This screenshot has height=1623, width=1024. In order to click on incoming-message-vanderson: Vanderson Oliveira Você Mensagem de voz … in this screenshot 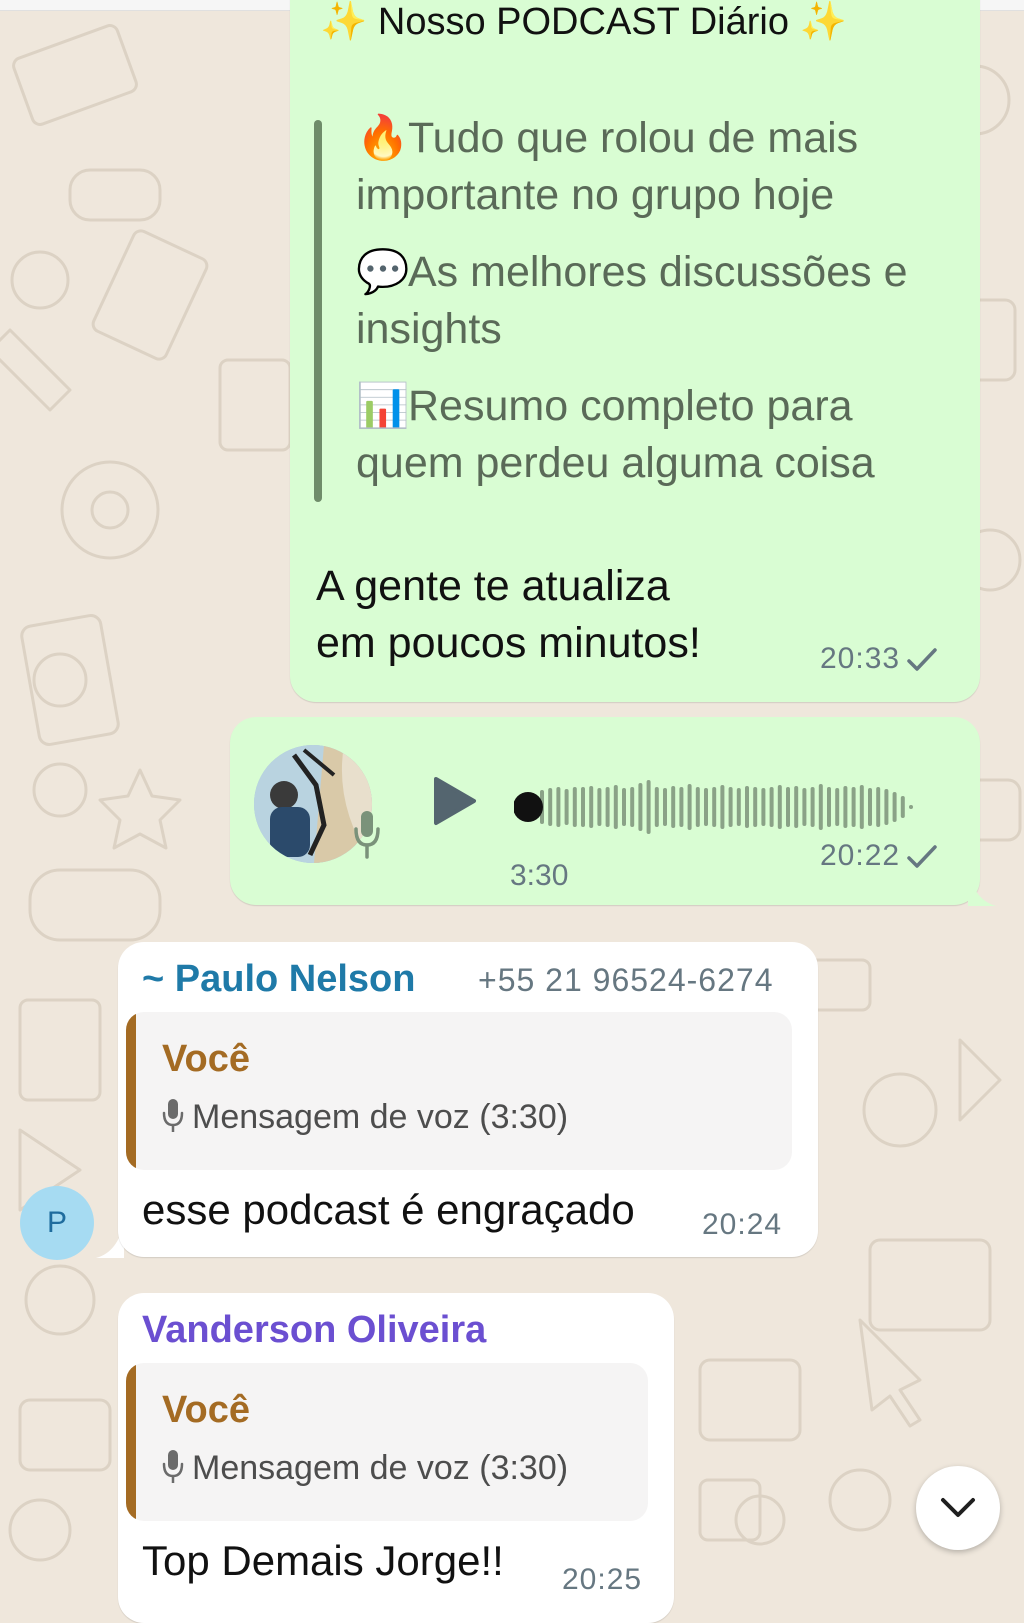, I will do `click(396, 1458)`.